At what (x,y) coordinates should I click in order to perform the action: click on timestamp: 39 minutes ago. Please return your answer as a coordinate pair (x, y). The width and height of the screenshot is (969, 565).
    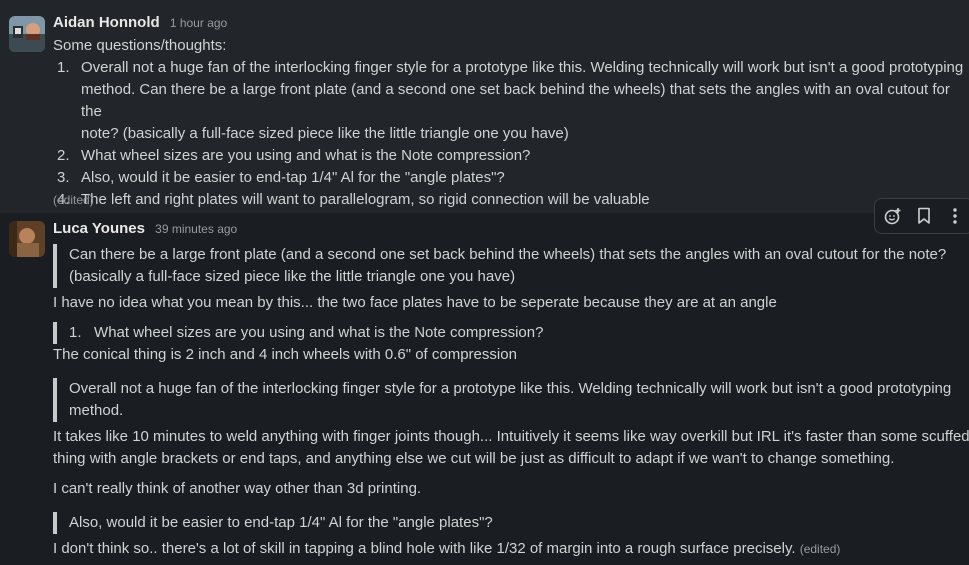
    Looking at the image, I should click on (196, 229).